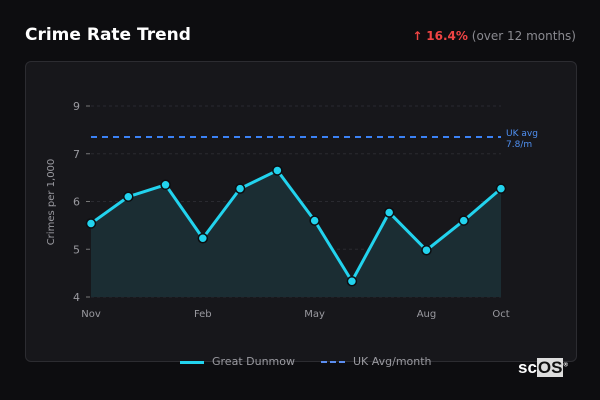 The width and height of the screenshot is (600, 400). I want to click on y-tick-label: 6, so click(76, 202).